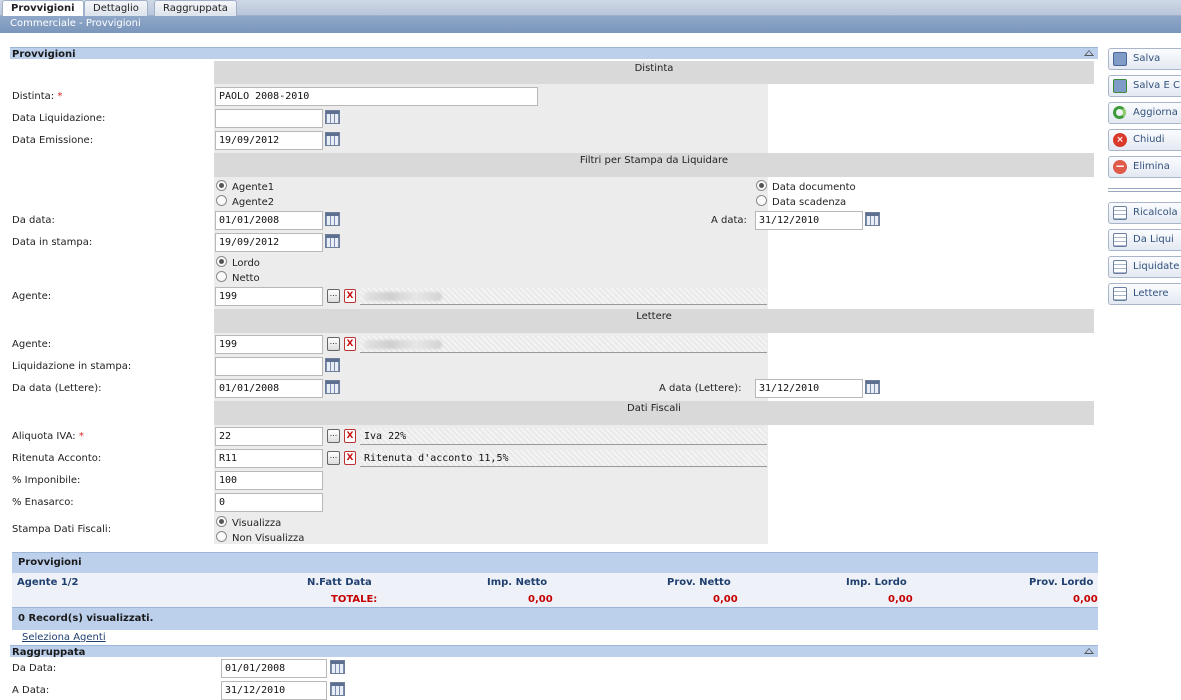 This screenshot has height=700, width=1181. Describe the element at coordinates (221, 185) in the screenshot. I see `agente1-radio` at that location.